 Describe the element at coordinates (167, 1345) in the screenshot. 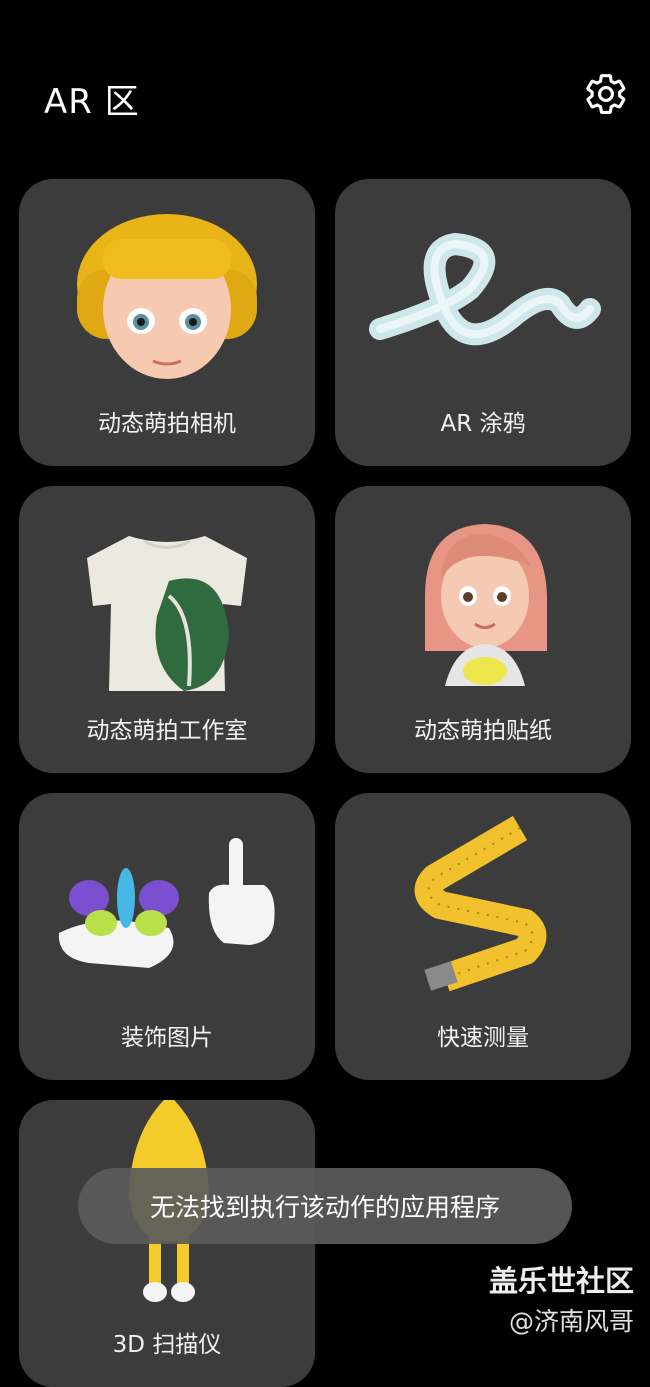

I see `tile-label: 3D 扫描仪` at that location.